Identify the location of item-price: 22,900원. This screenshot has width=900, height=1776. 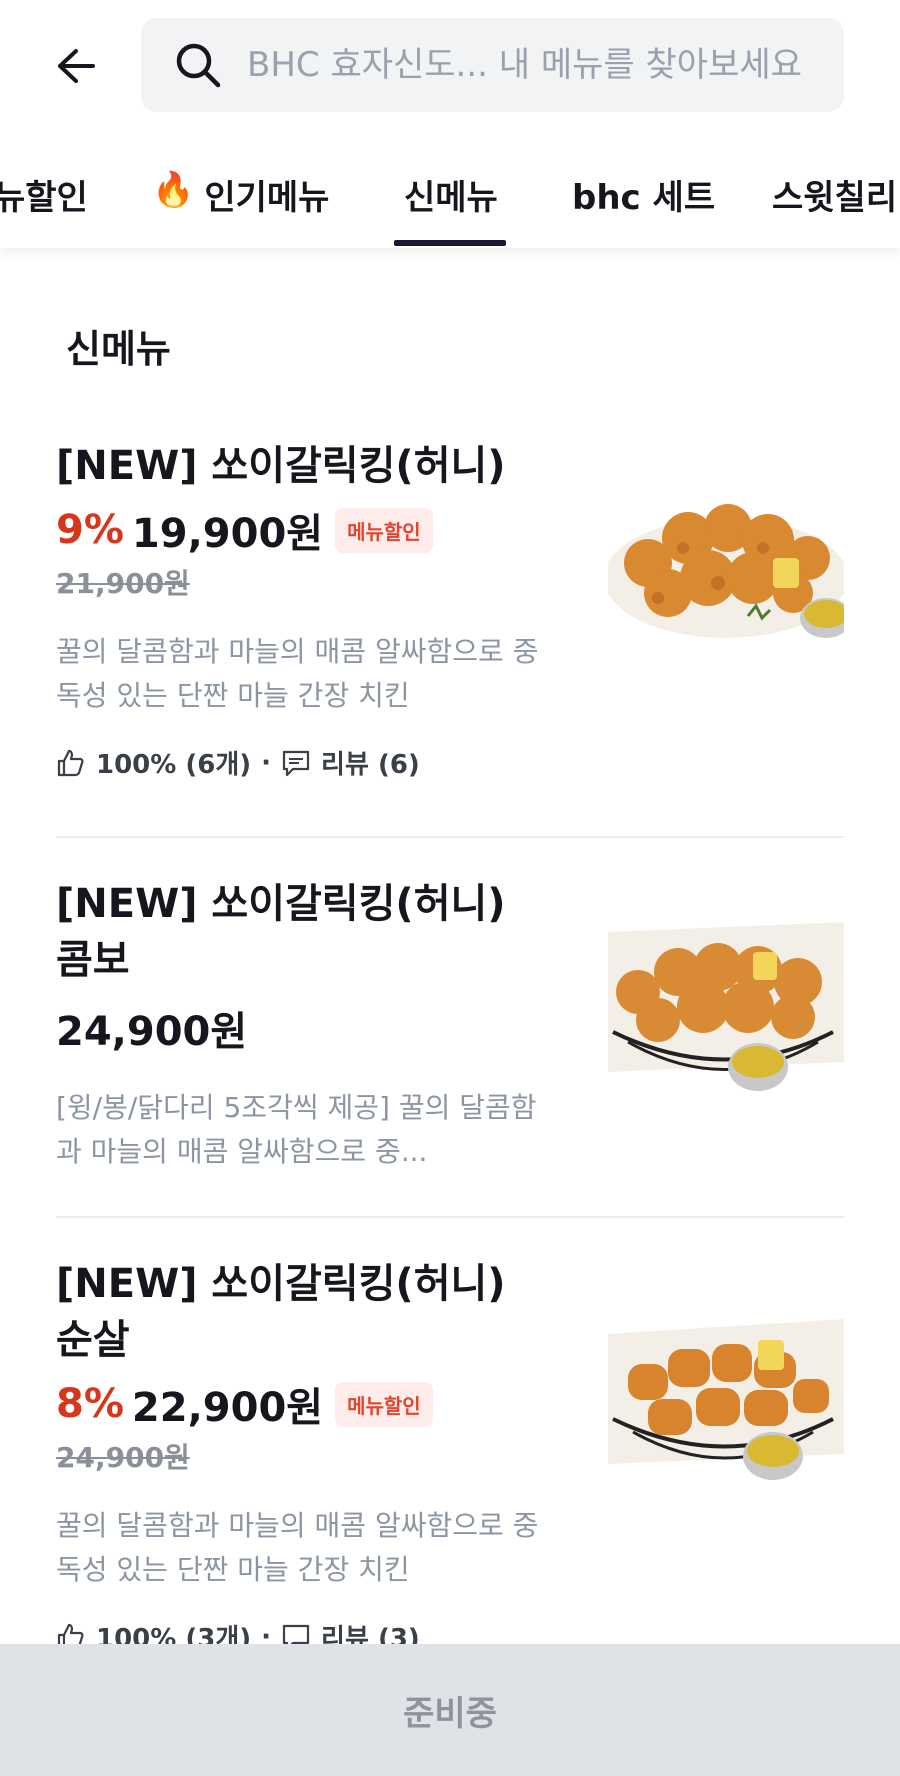
(227, 1408).